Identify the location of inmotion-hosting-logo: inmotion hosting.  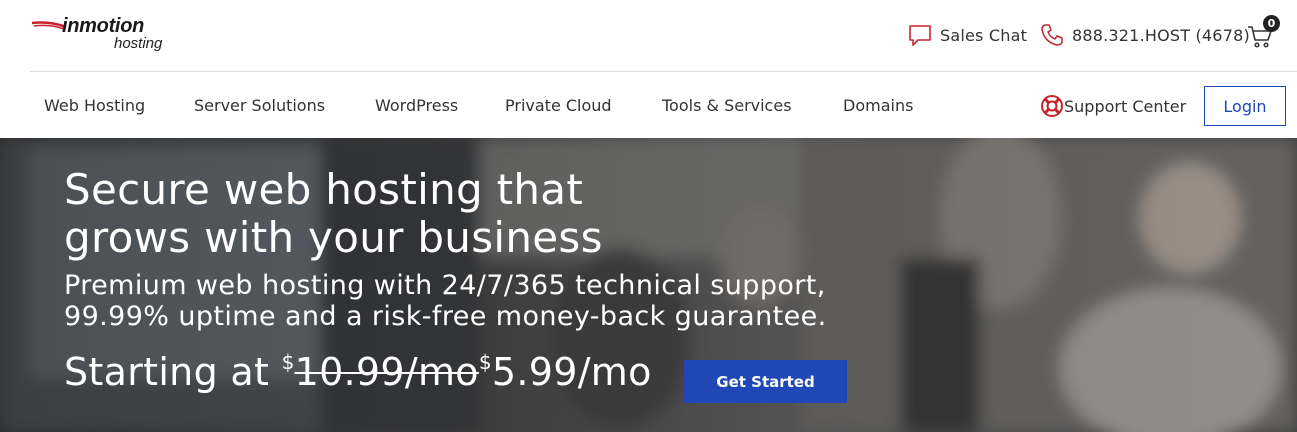
(107, 36).